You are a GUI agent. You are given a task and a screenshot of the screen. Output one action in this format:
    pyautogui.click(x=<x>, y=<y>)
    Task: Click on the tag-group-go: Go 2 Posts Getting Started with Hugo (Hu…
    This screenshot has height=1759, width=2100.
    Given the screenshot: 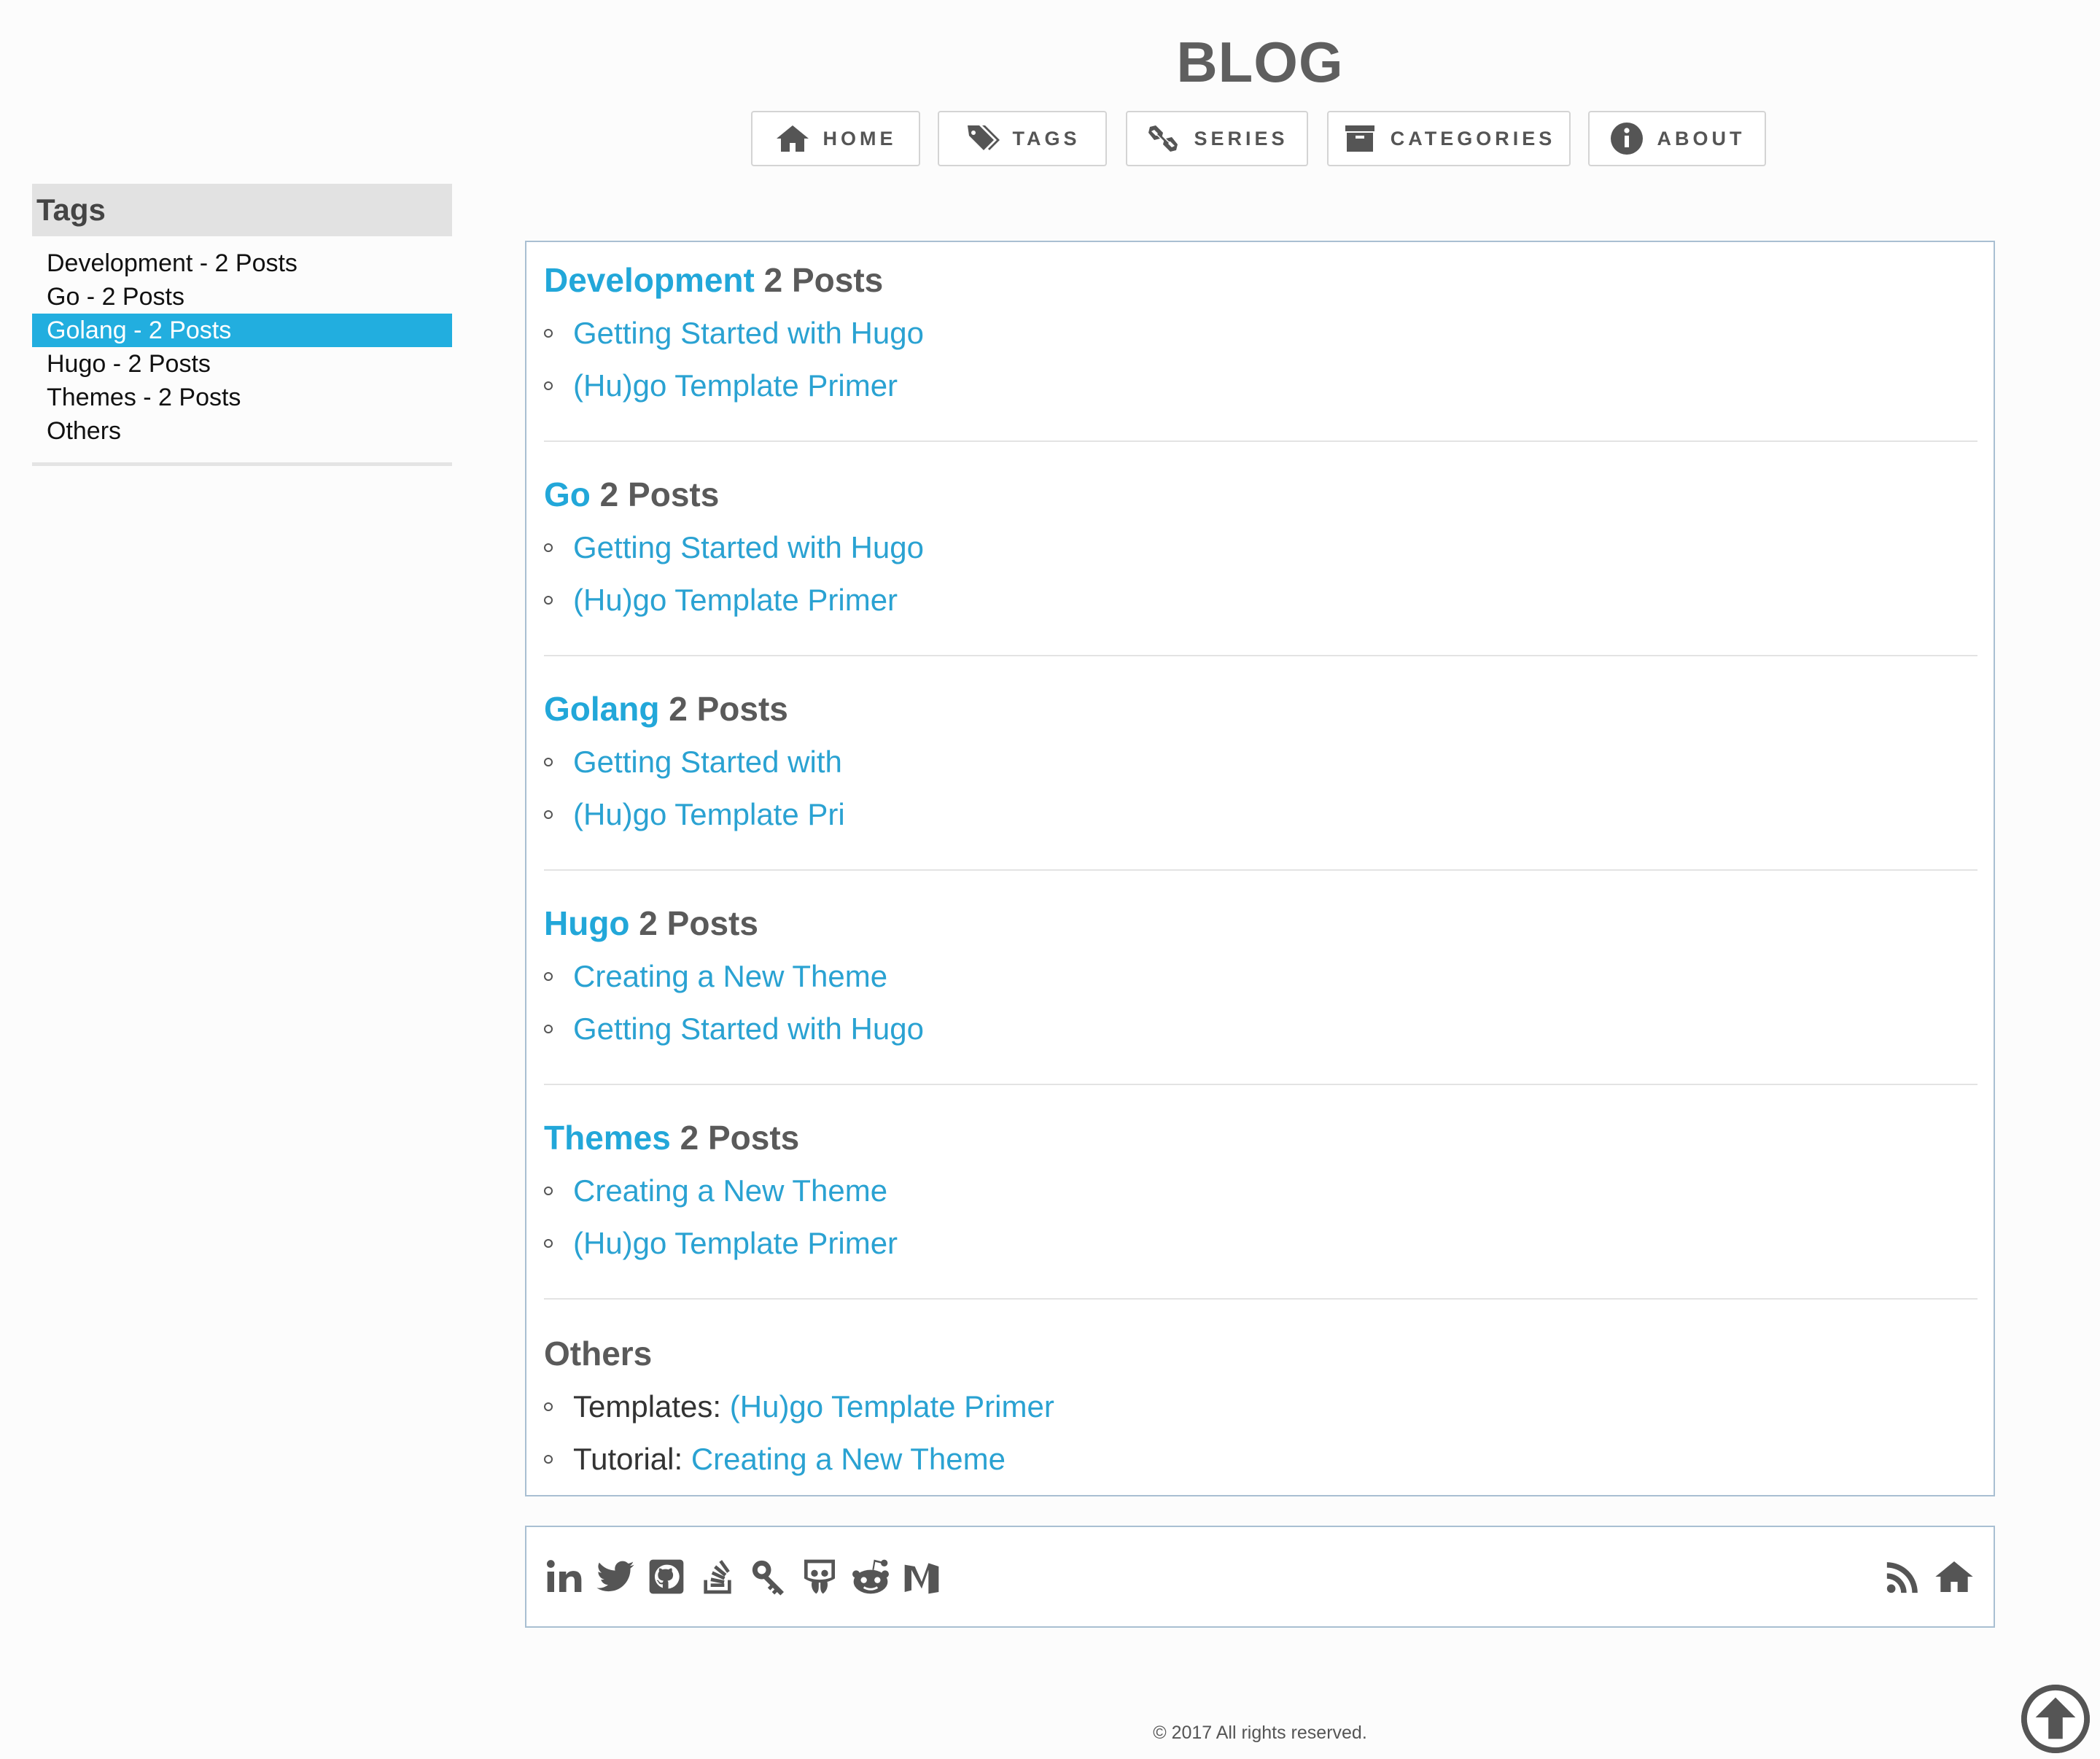 What is the action you would take?
    pyautogui.click(x=1261, y=553)
    